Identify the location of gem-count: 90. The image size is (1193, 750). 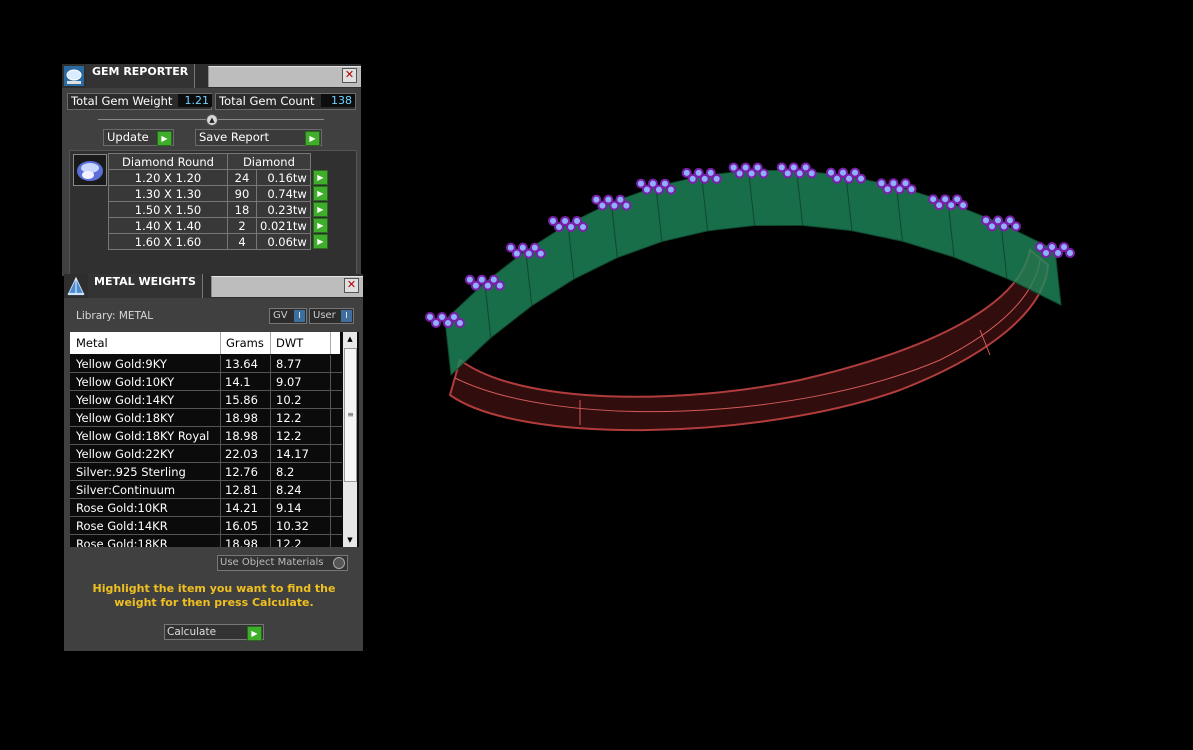
(242, 193).